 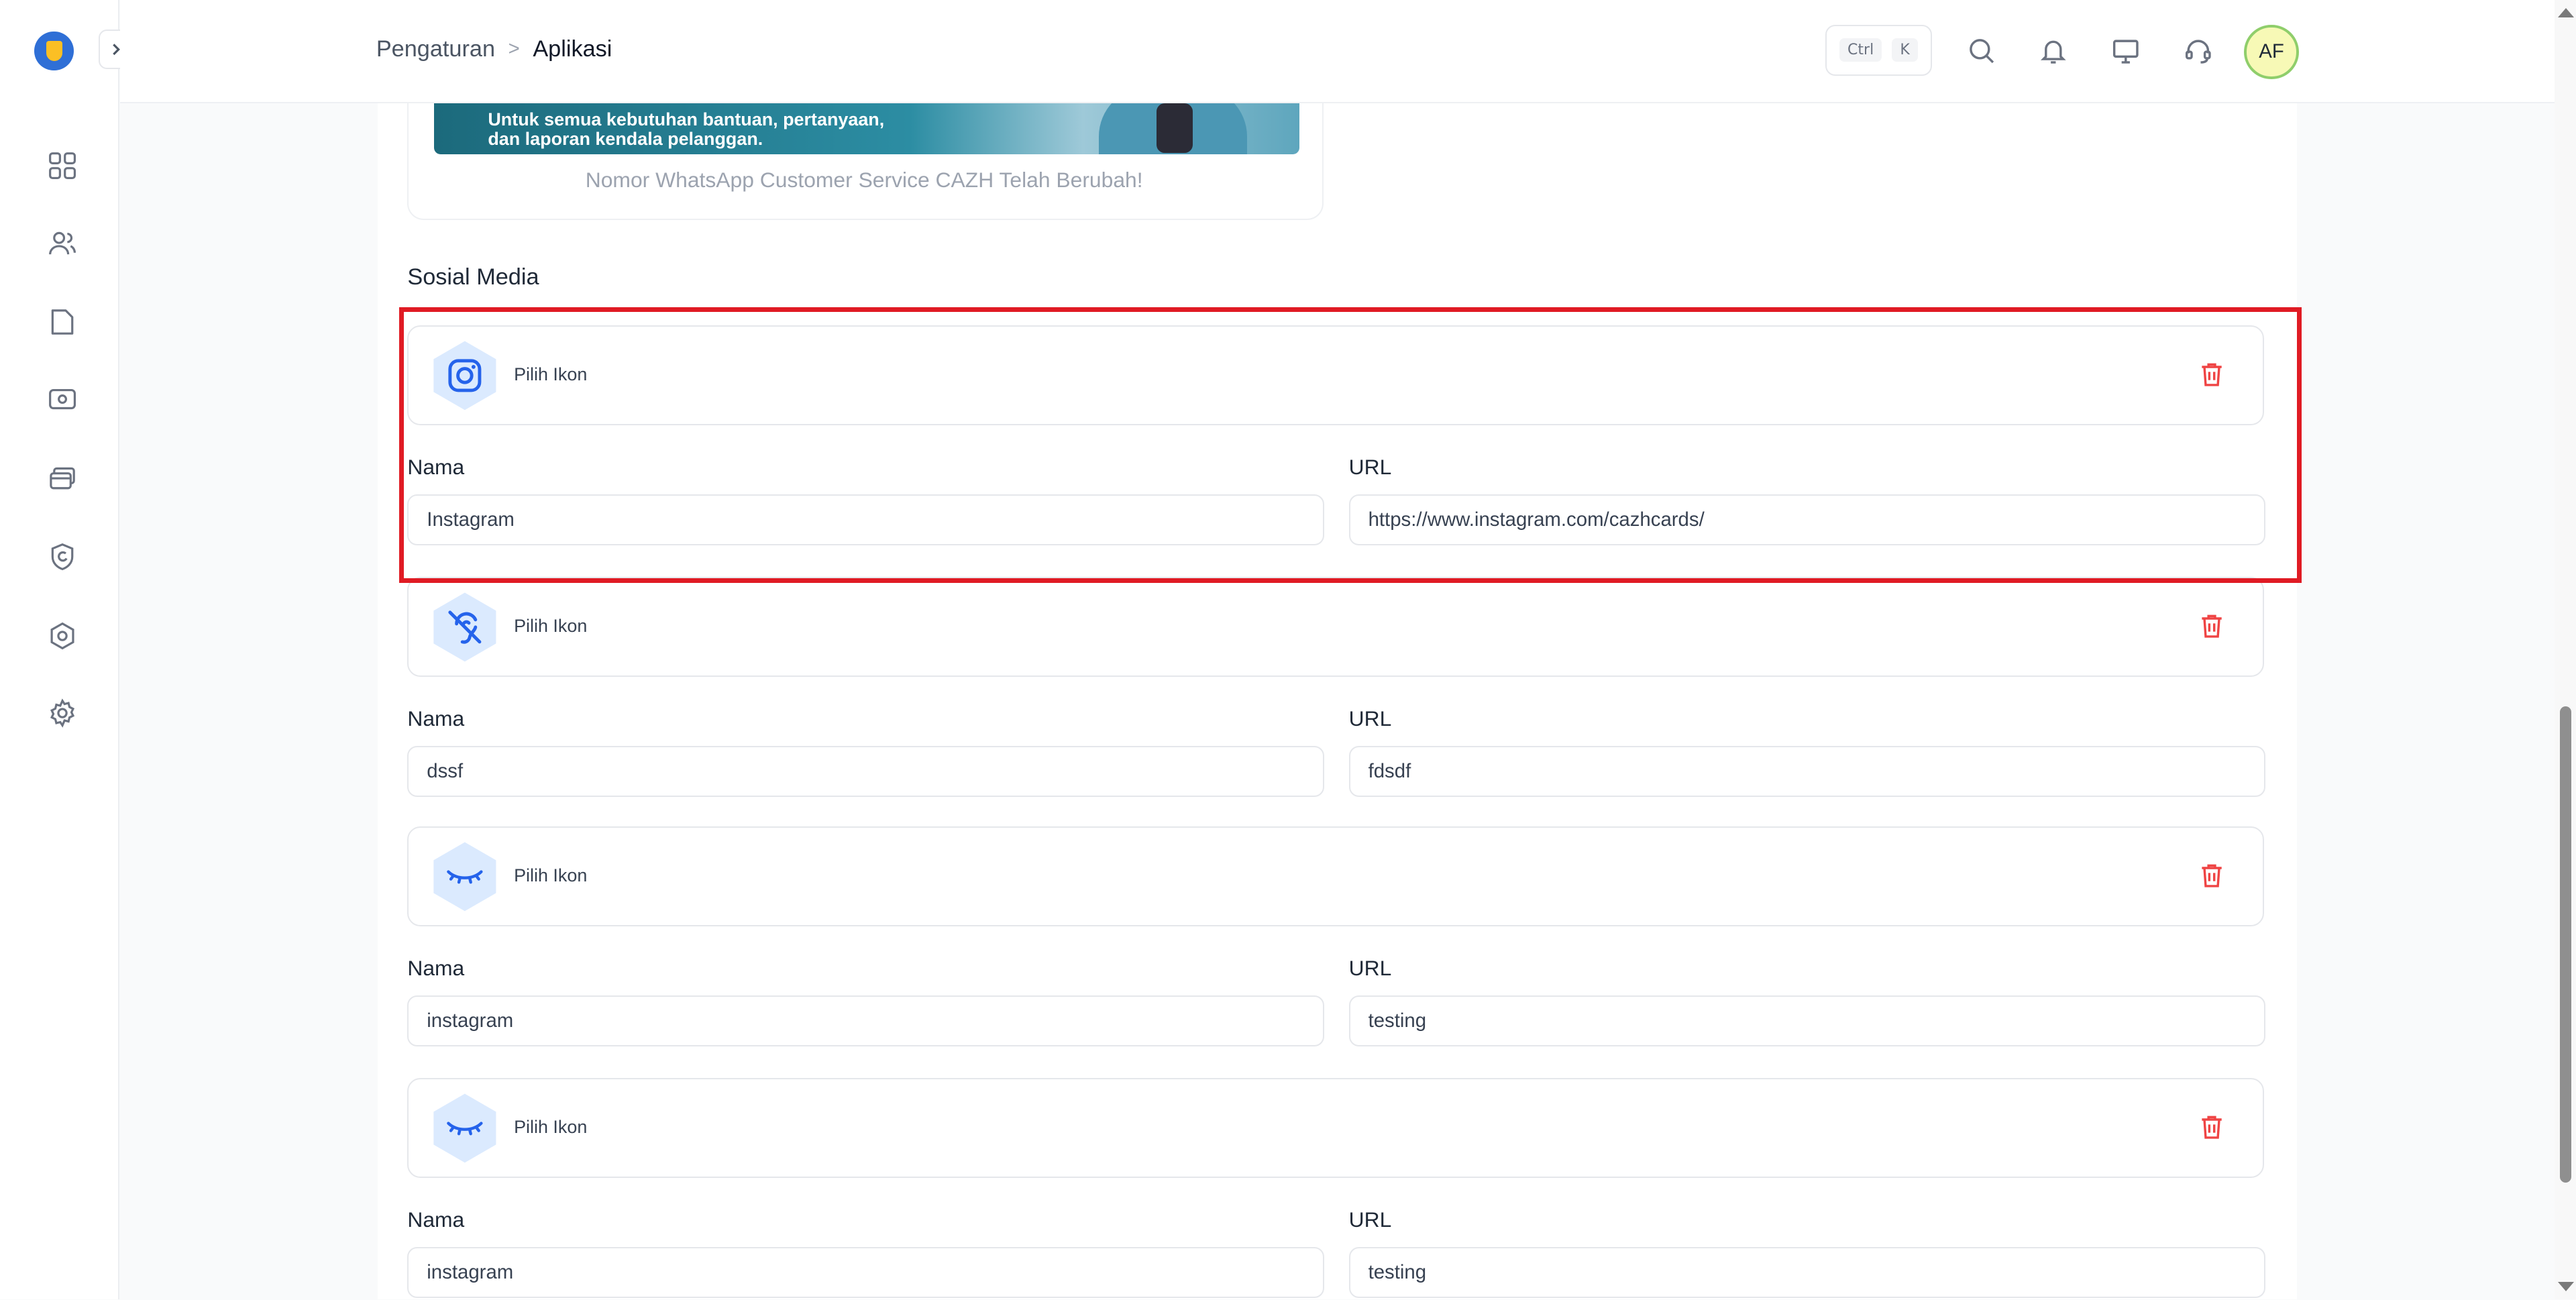 What do you see at coordinates (435, 49) in the screenshot?
I see `breadcrumb-parent: Pengaturan` at bounding box center [435, 49].